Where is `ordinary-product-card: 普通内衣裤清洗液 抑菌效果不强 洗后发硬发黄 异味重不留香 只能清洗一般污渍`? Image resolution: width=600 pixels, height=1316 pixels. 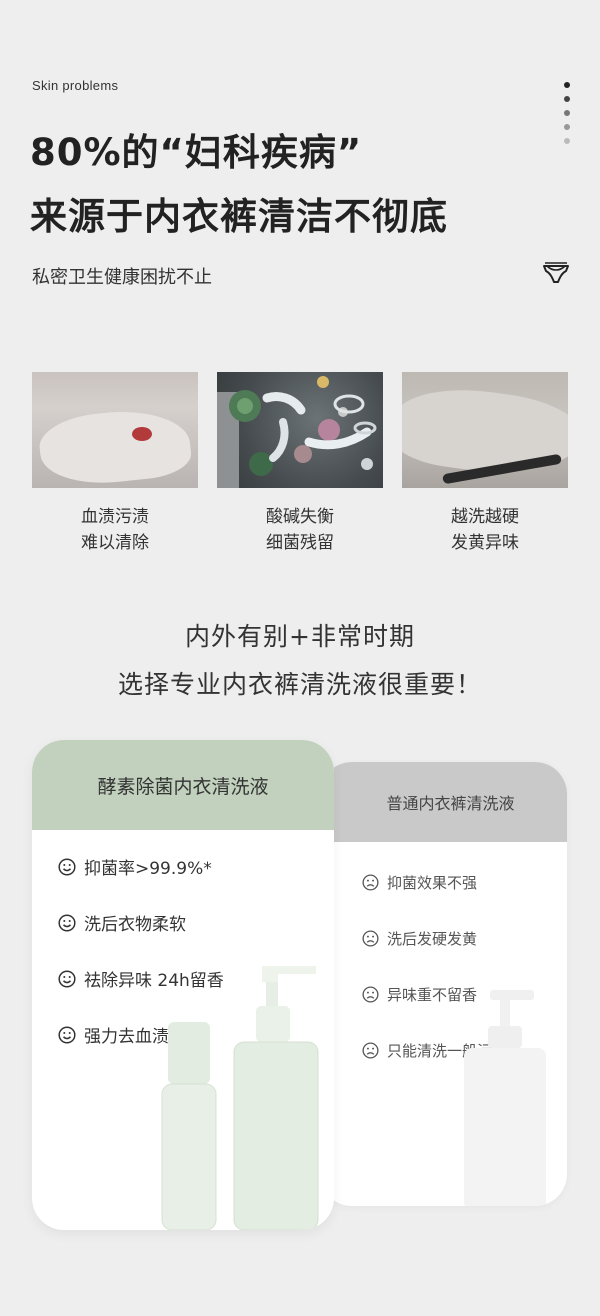 ordinary-product-card: 普通内衣裤清洗液 抑菌效果不强 洗后发硬发黄 异味重不留香 只能清洗一般污渍 is located at coordinates (443, 984).